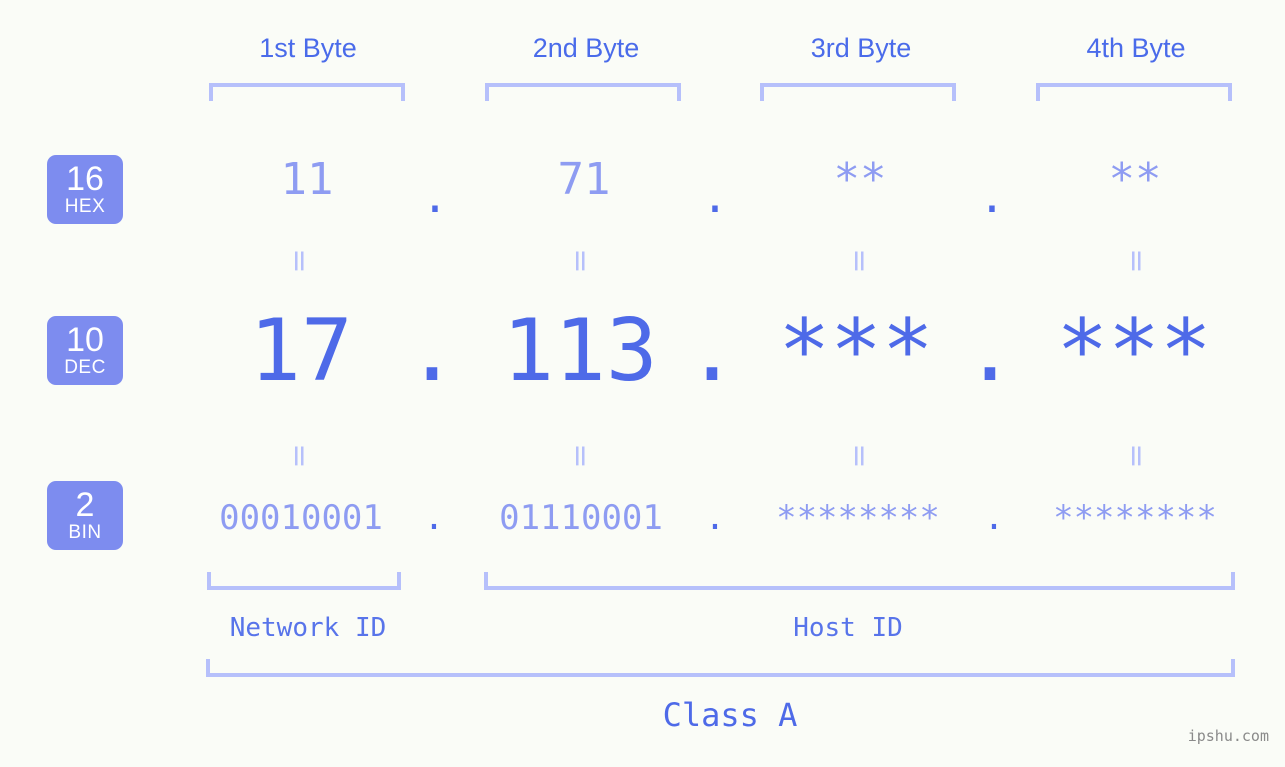  Describe the element at coordinates (859, 456) in the screenshot. I see `equals-icon-dec-bin-3: =` at that location.